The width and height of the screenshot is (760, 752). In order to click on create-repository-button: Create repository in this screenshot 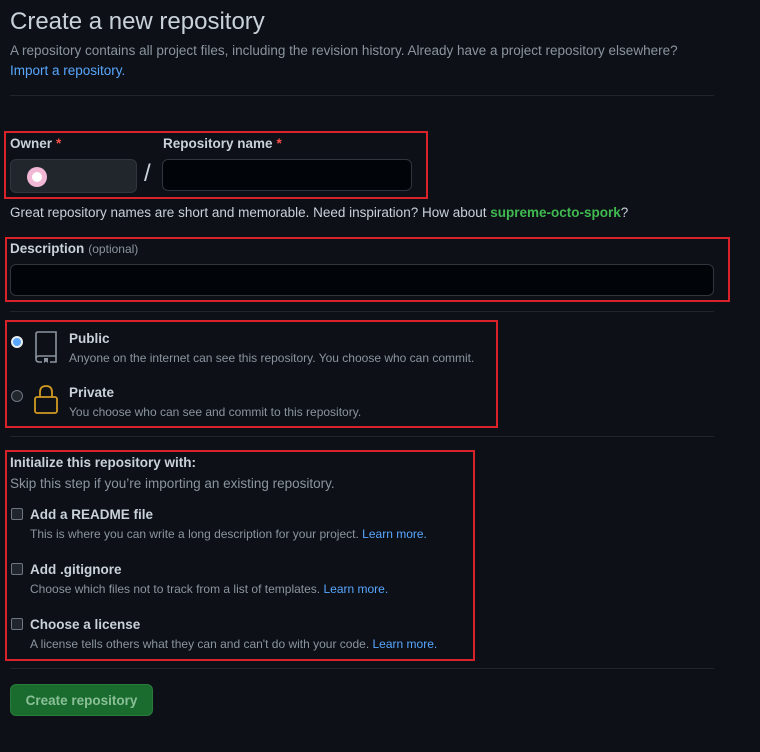, I will do `click(81, 700)`.